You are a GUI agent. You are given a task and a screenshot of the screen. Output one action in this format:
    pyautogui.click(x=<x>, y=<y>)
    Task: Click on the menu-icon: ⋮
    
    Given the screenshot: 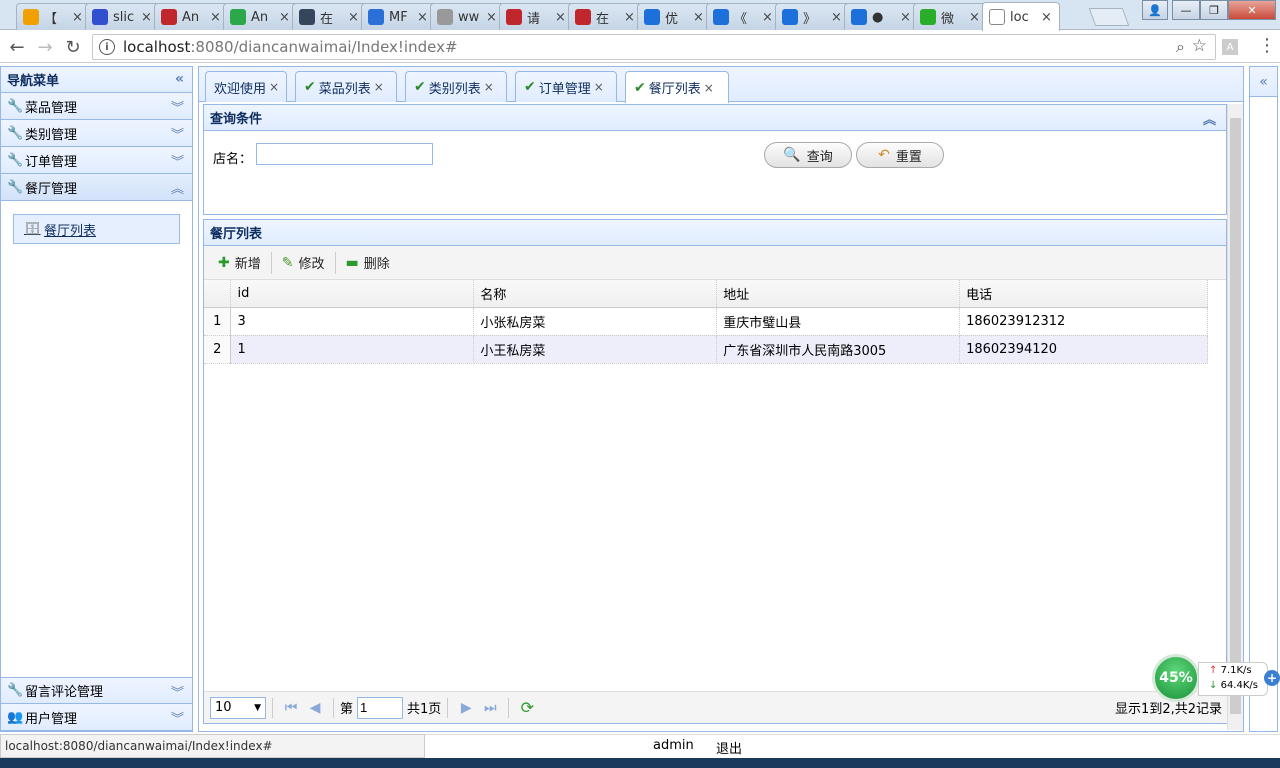 What is the action you would take?
    pyautogui.click(x=1267, y=45)
    